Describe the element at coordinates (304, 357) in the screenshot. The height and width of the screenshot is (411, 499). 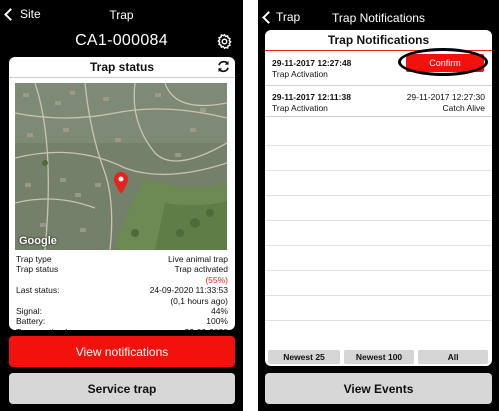
I see `filter-newest-25-button: Newest 25` at that location.